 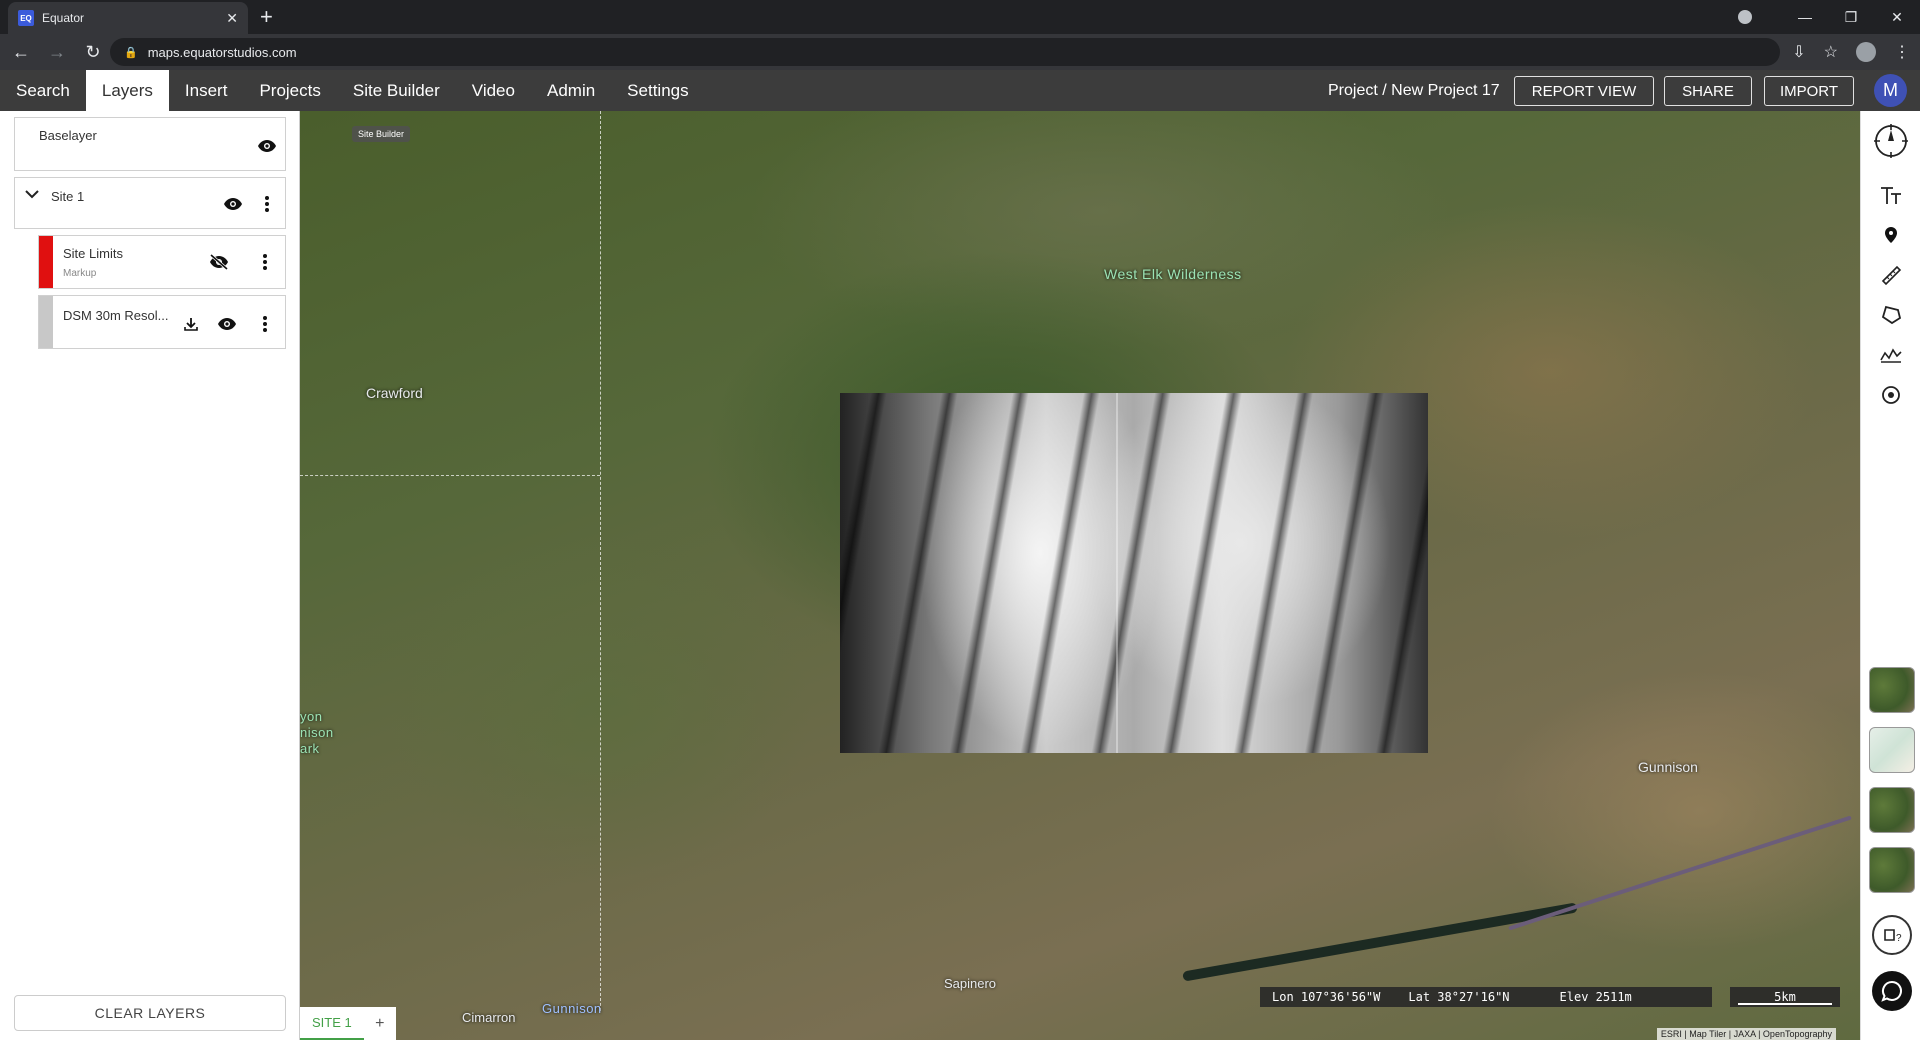 I want to click on map-attribution: ESRI | Map Tiler | JAXA | OpenTopography, so click(x=1746, y=1034).